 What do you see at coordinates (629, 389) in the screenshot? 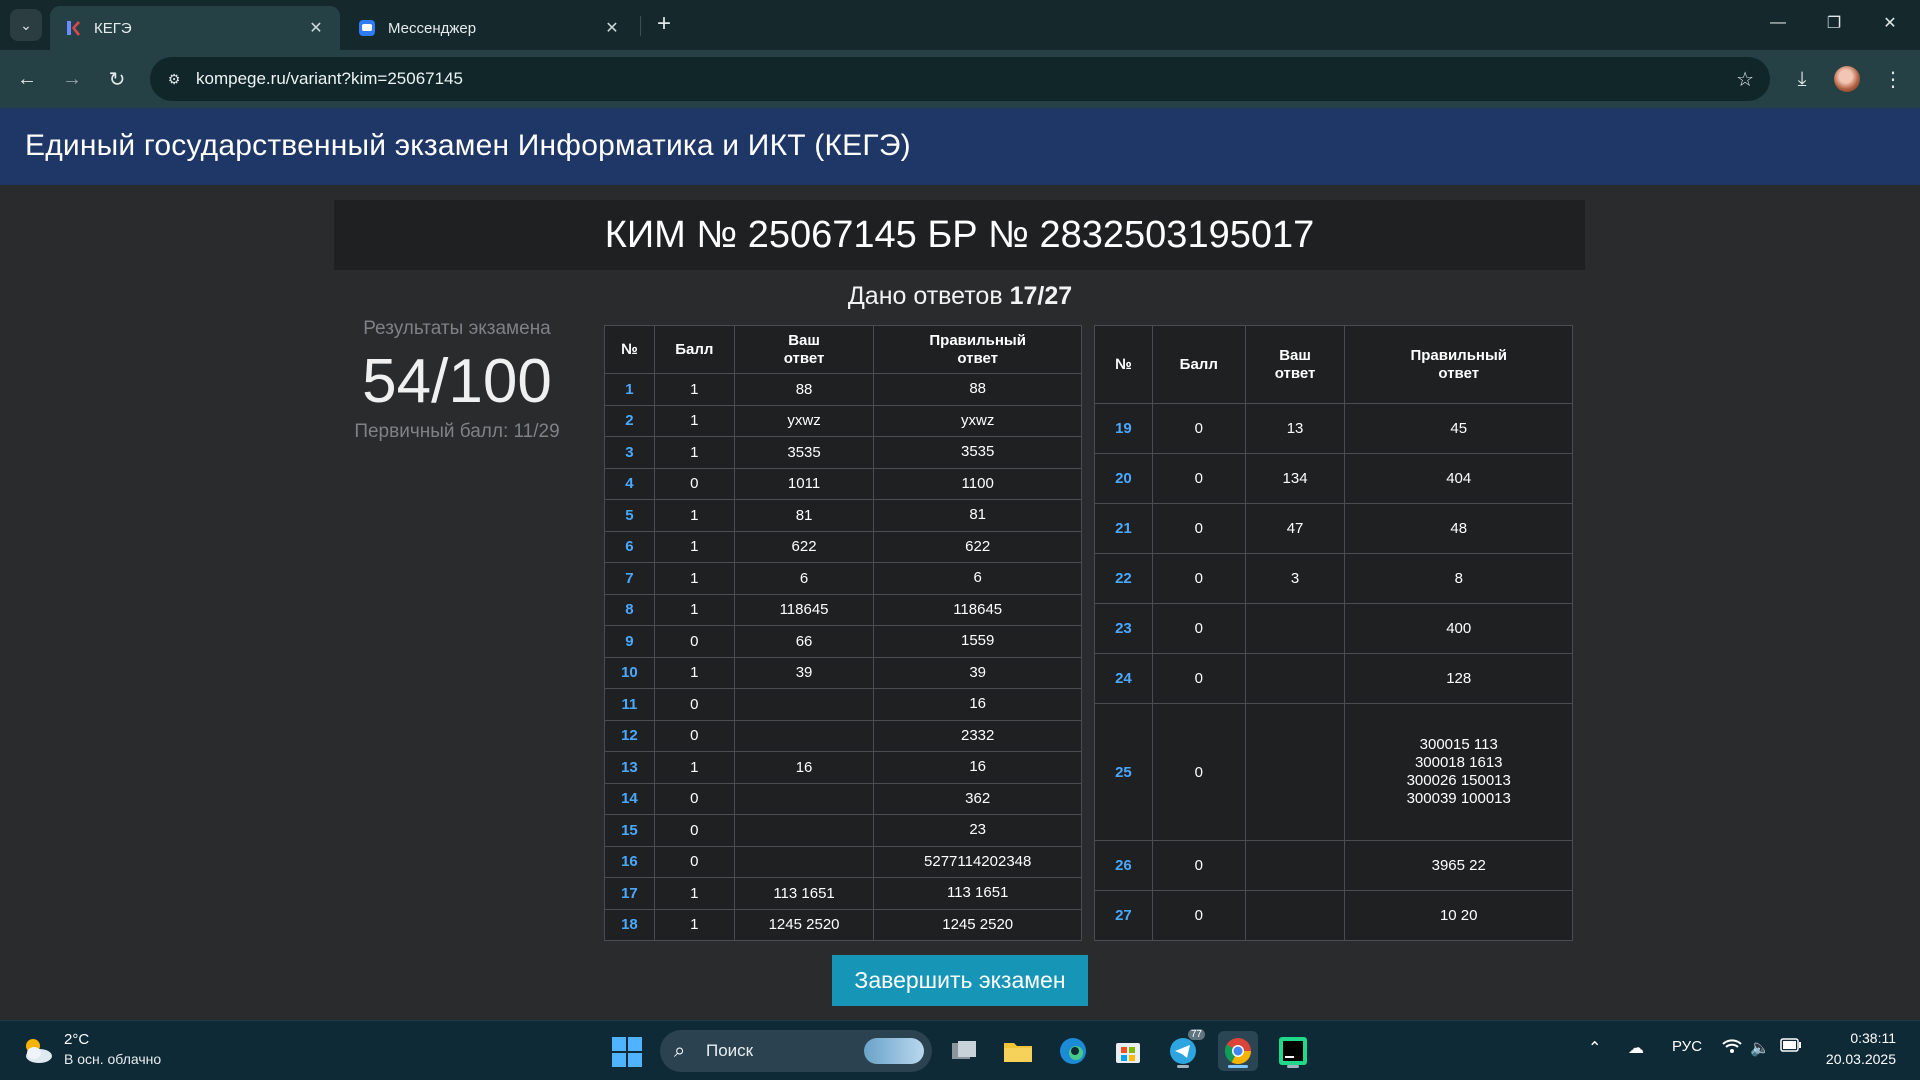
I see `task-number-link: 1` at bounding box center [629, 389].